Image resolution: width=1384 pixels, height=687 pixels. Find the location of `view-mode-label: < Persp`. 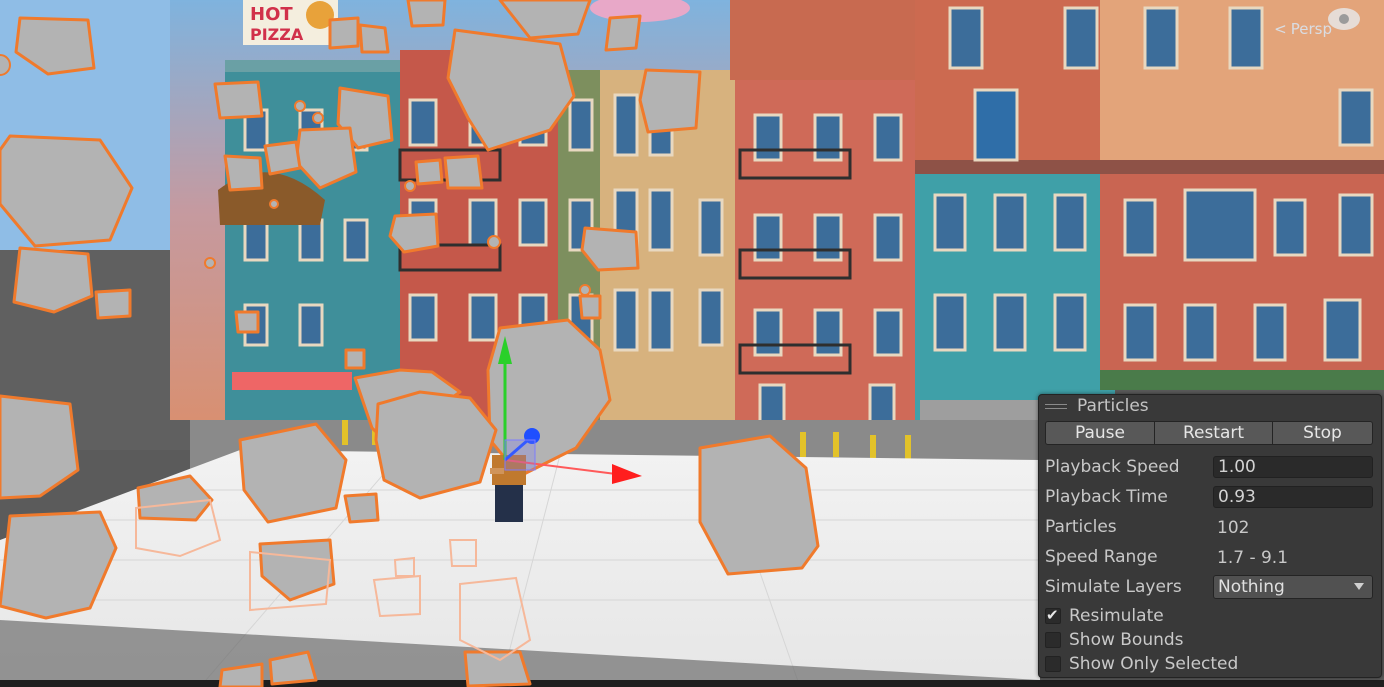

view-mode-label: < Persp is located at coordinates (1303, 29).